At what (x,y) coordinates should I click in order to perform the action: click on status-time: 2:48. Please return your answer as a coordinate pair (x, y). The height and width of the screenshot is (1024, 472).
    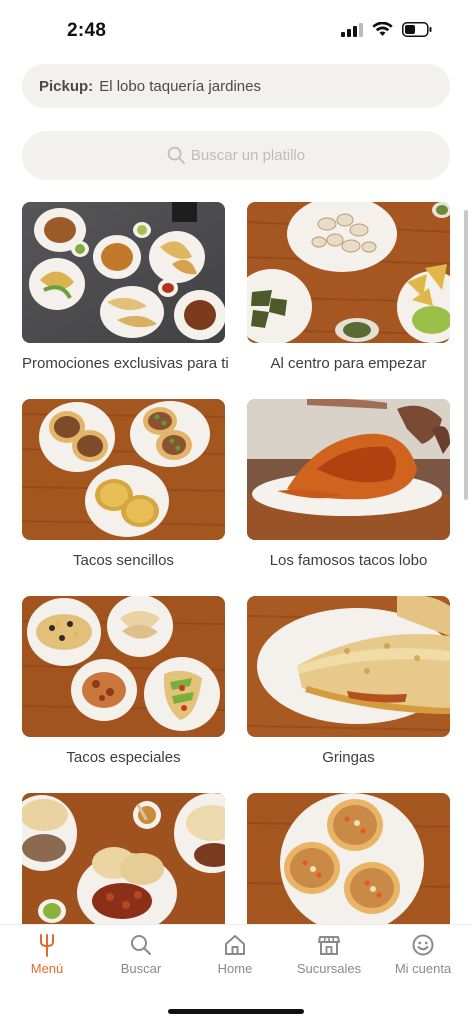
    Looking at the image, I should click on (87, 30).